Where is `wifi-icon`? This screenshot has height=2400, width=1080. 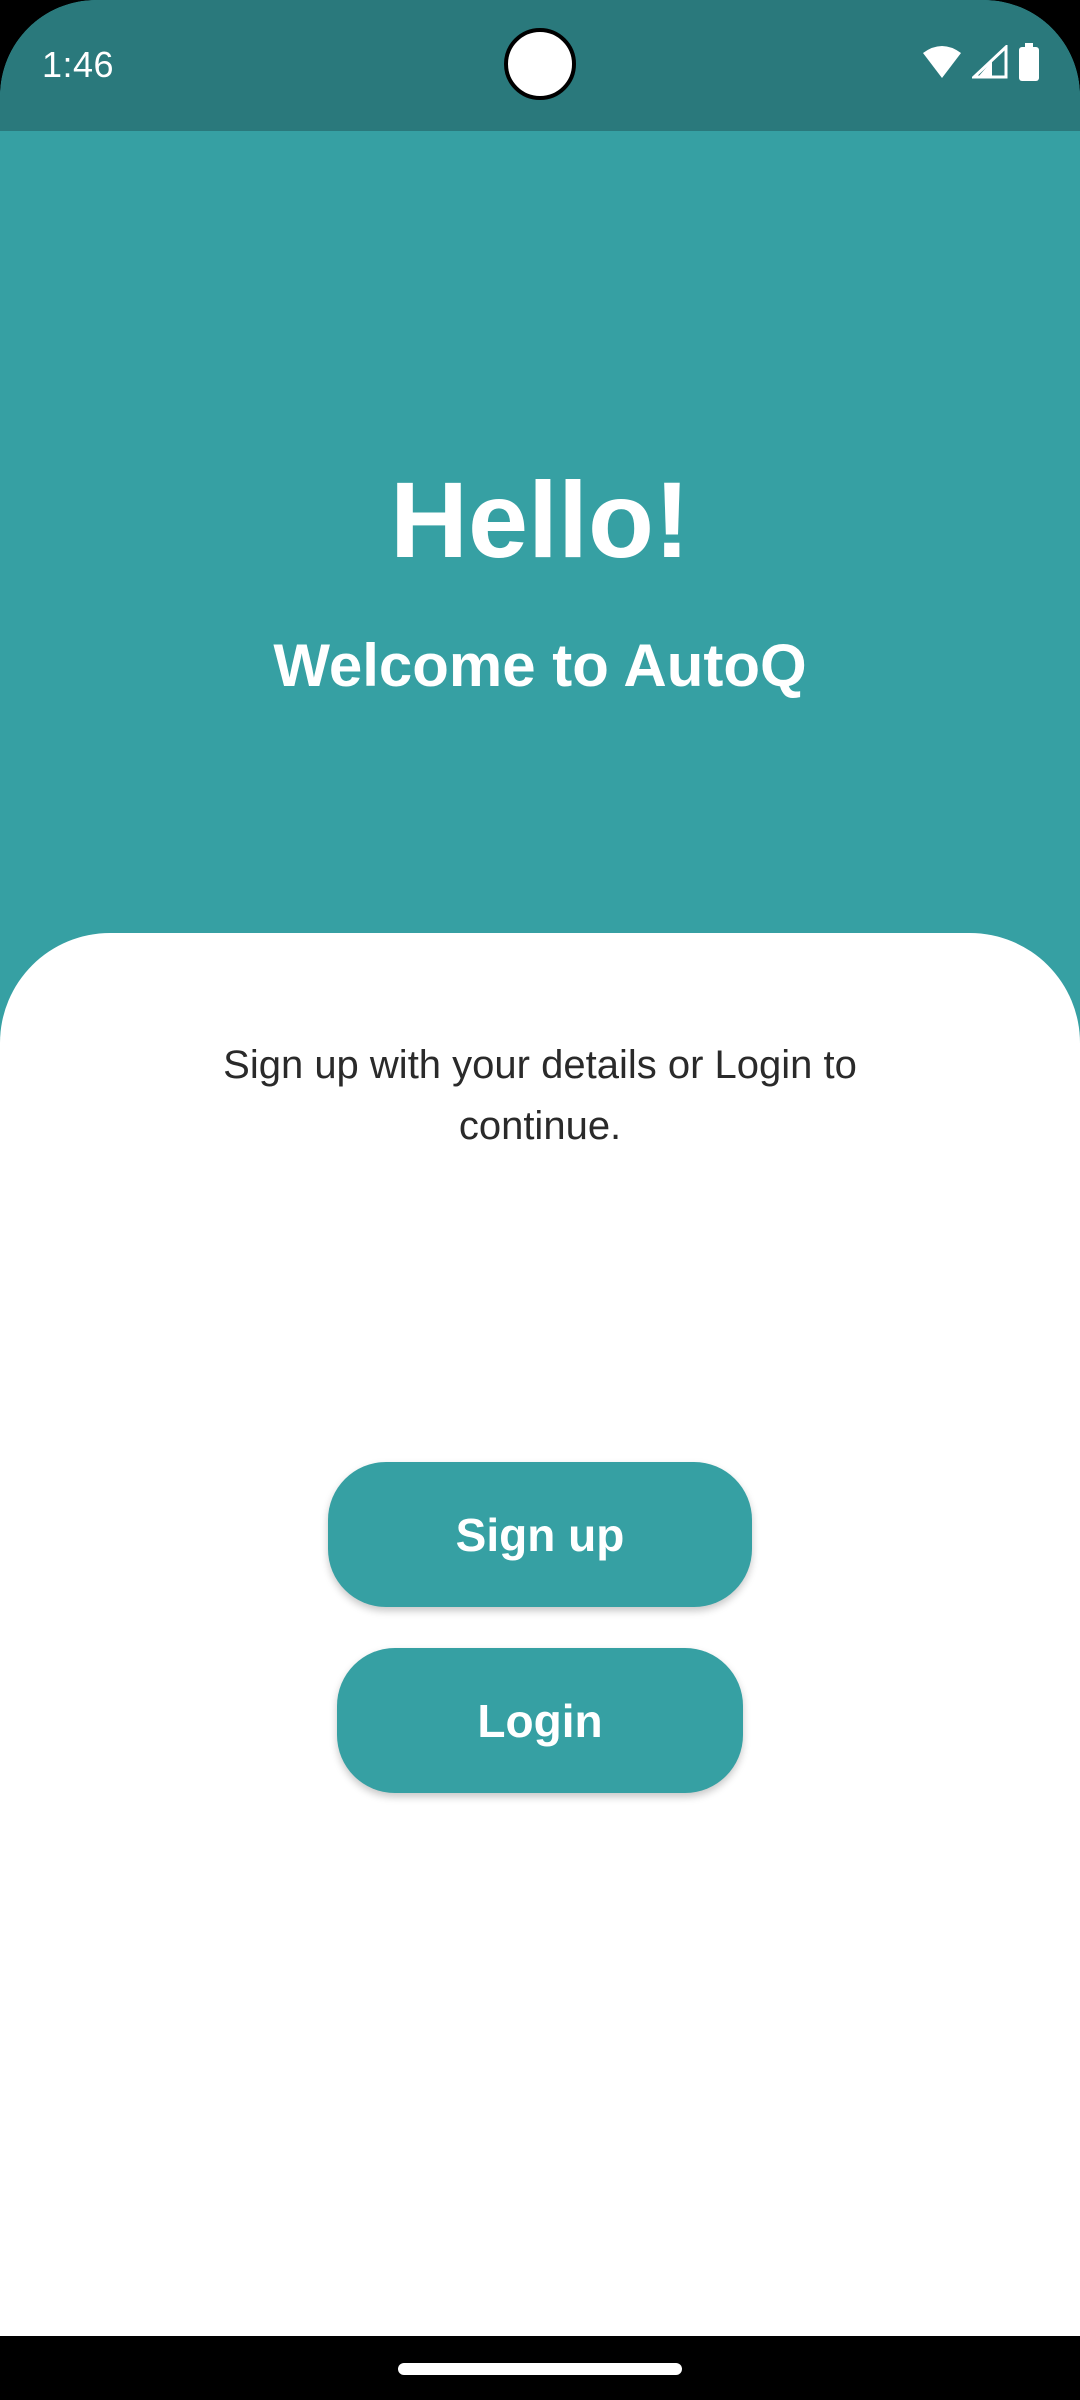 wifi-icon is located at coordinates (942, 64).